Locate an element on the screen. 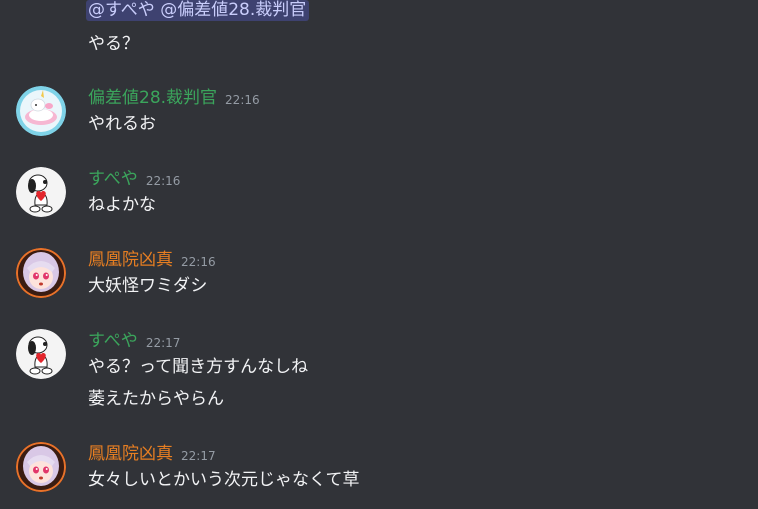  message-header: すぺや 22:16 is located at coordinates (134, 179).